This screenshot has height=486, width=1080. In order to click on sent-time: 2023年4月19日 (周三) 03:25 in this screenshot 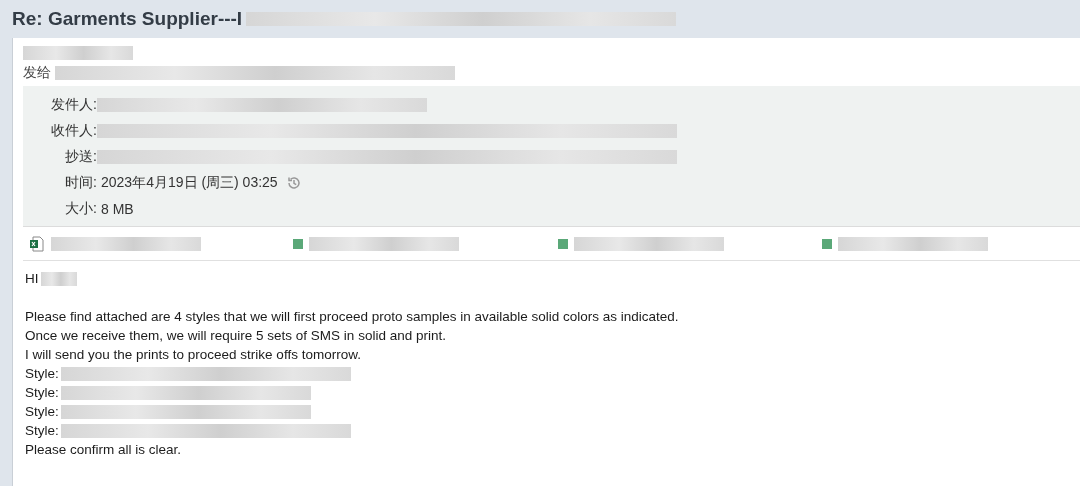, I will do `click(189, 183)`.